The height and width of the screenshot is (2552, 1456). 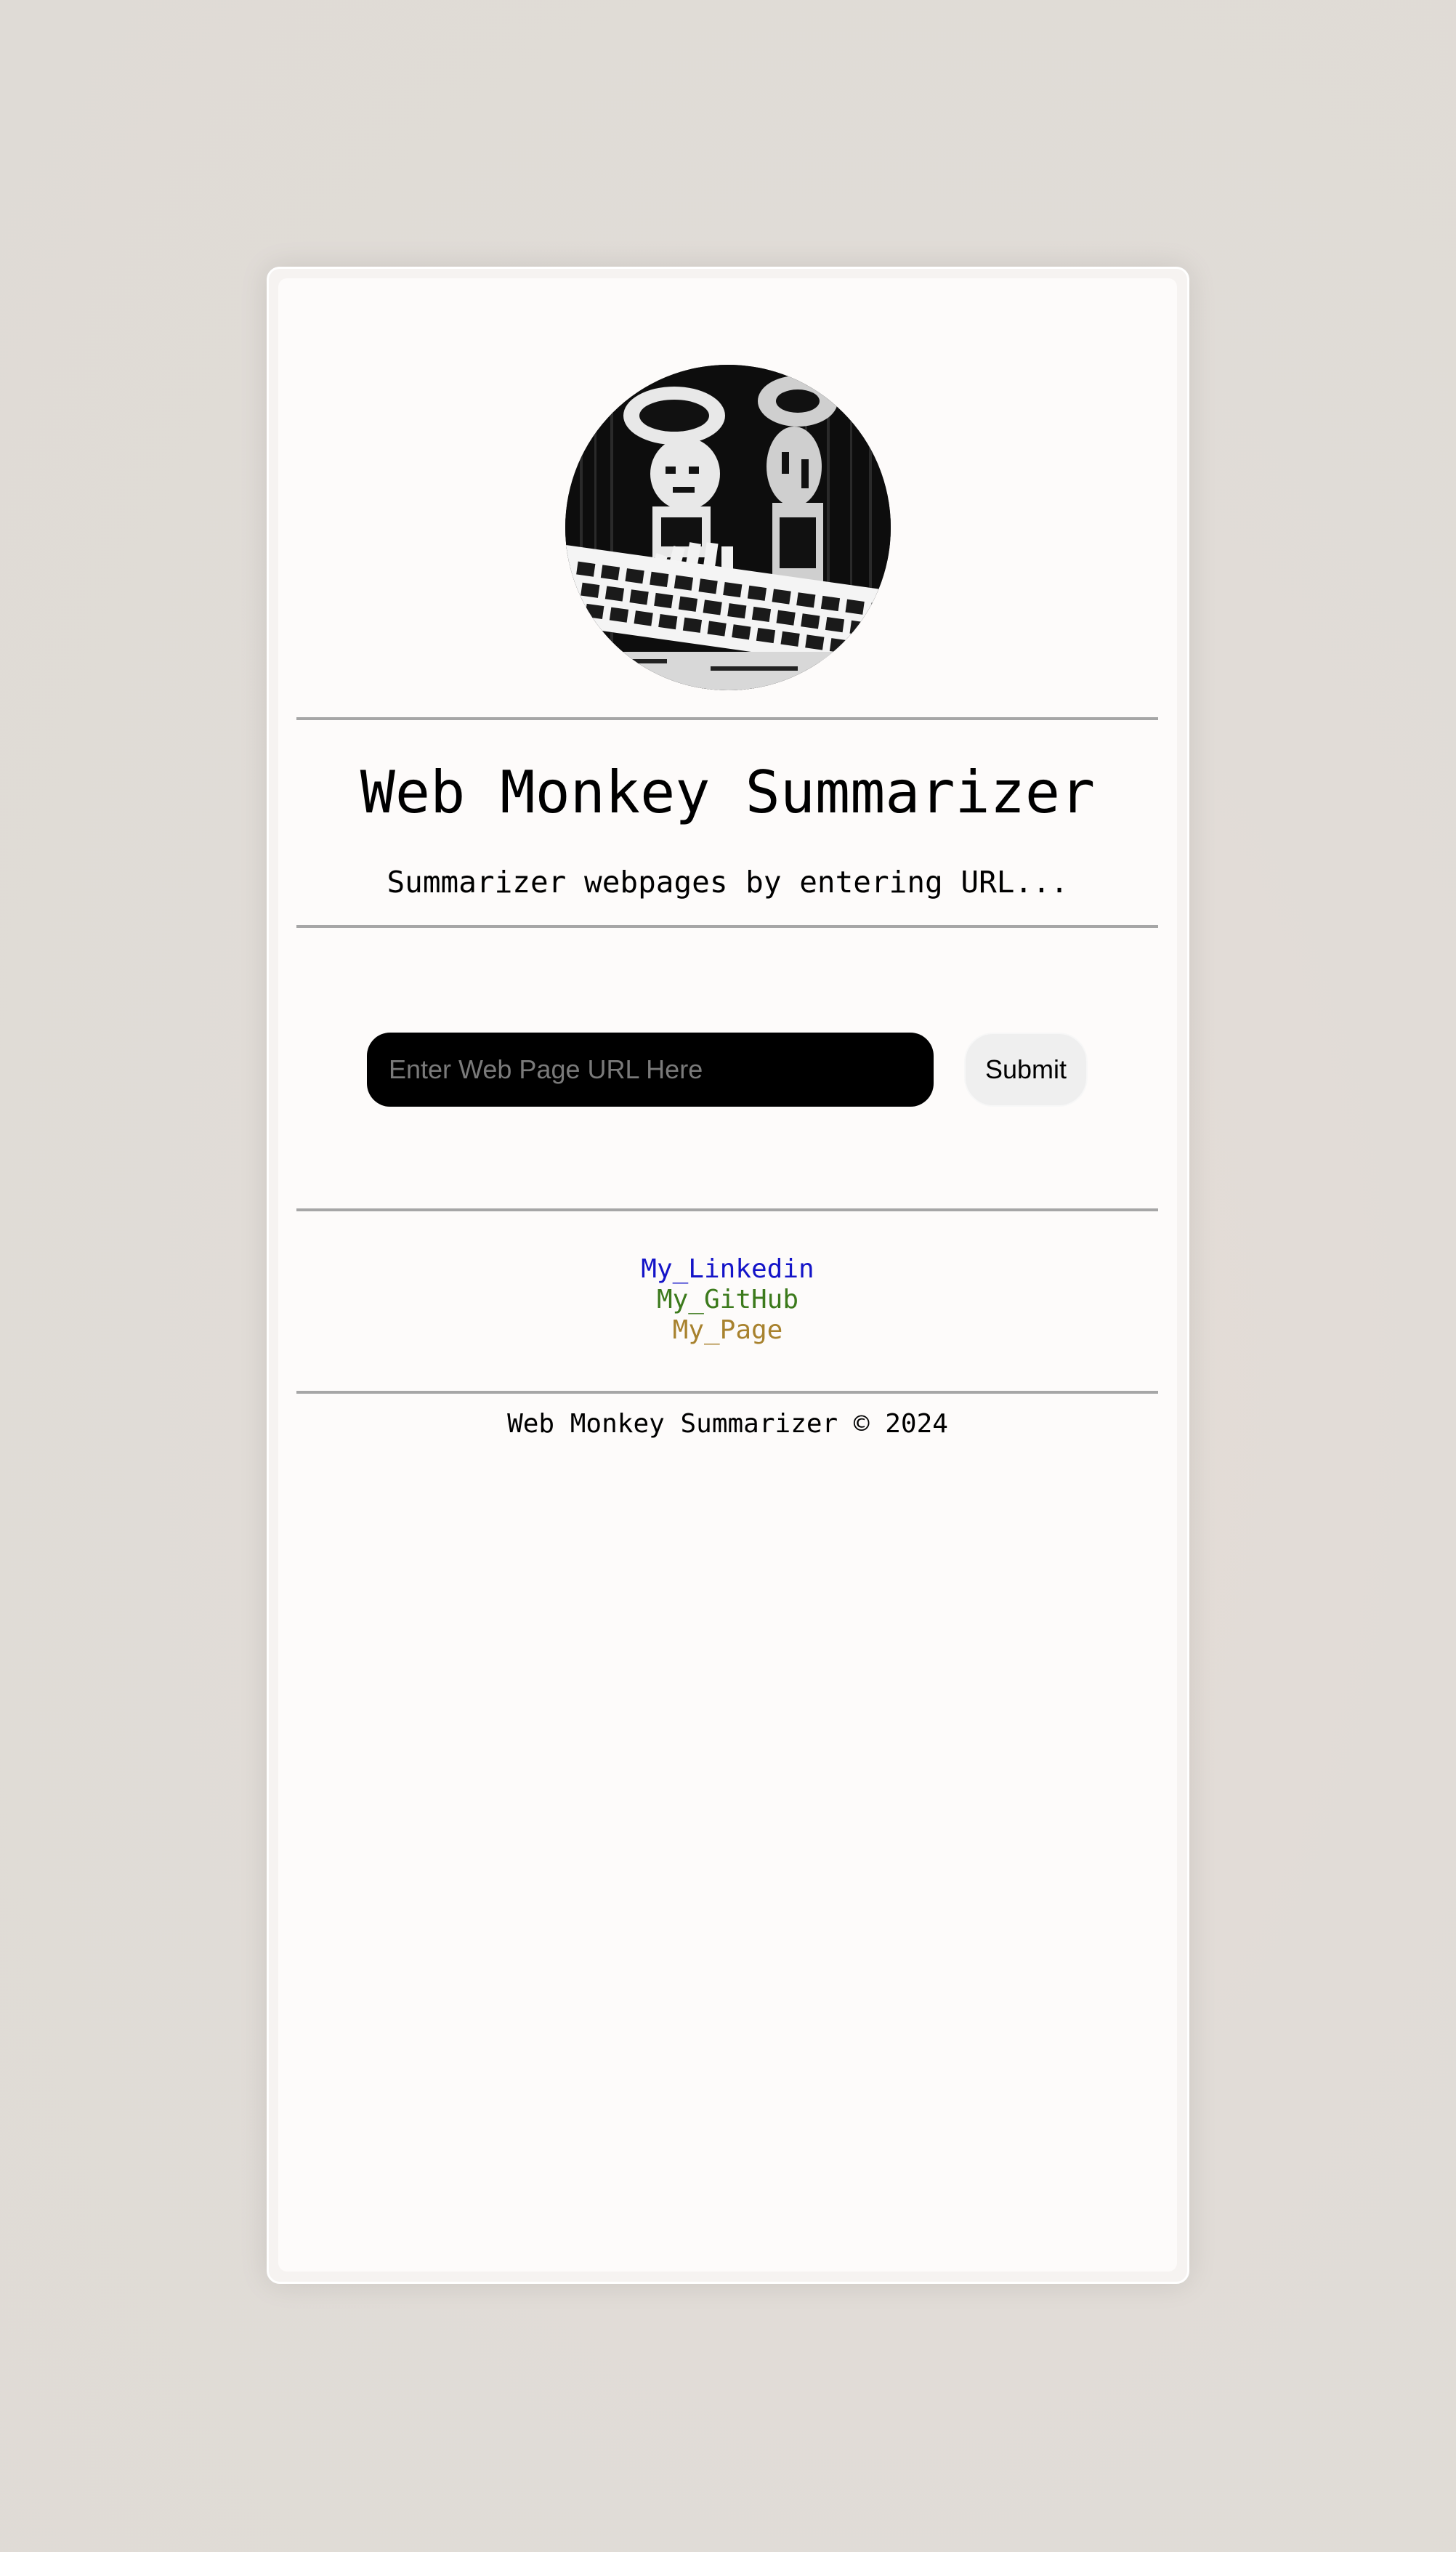 I want to click on page-title: Web Monkey Summarizer, so click(x=728, y=792).